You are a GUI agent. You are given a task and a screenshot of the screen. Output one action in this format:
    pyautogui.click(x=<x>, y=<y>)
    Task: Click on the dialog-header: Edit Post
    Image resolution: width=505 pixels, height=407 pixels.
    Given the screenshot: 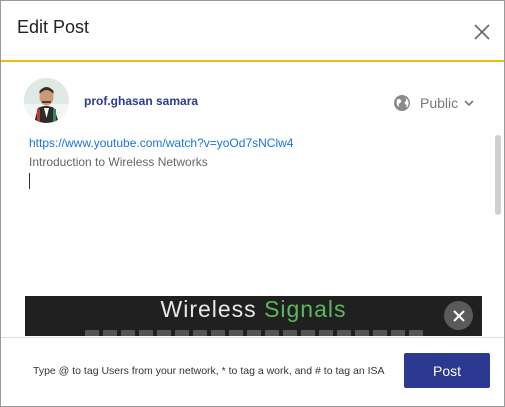 What is the action you would take?
    pyautogui.click(x=252, y=31)
    